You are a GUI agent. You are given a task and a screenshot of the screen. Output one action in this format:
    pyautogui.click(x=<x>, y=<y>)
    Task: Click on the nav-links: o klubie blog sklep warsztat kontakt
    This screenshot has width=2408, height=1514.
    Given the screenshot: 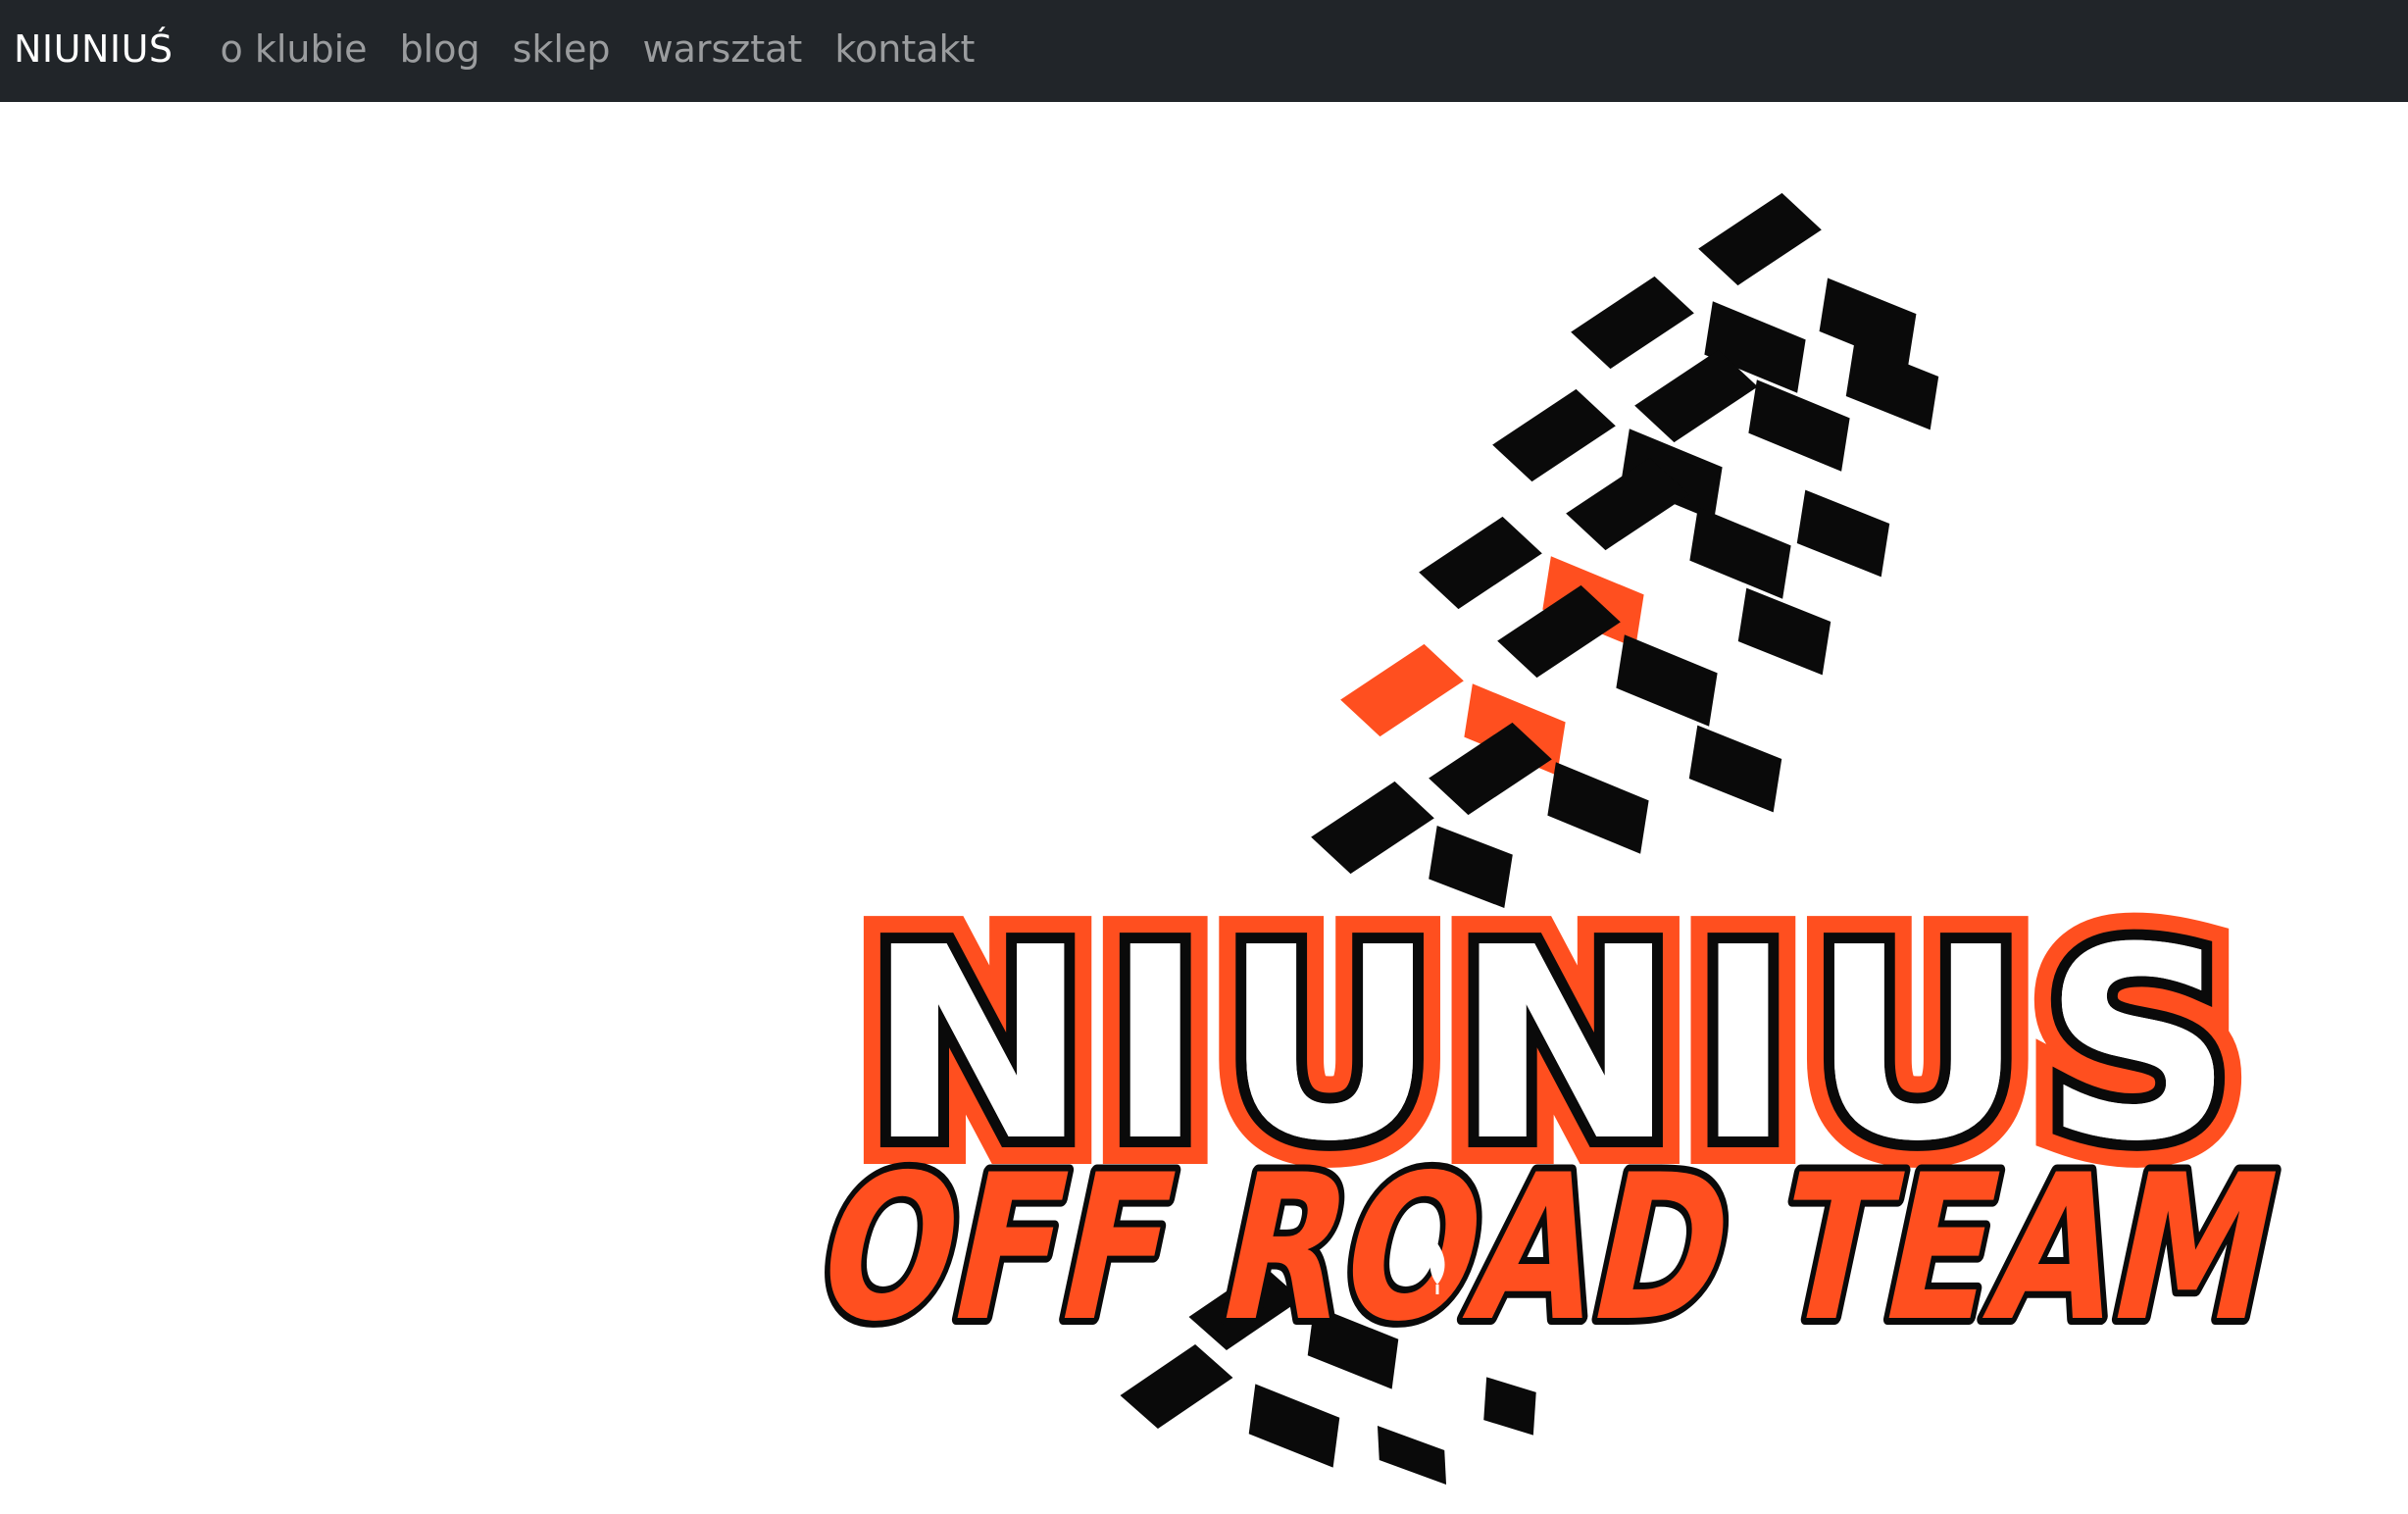 What is the action you would take?
    pyautogui.click(x=614, y=50)
    